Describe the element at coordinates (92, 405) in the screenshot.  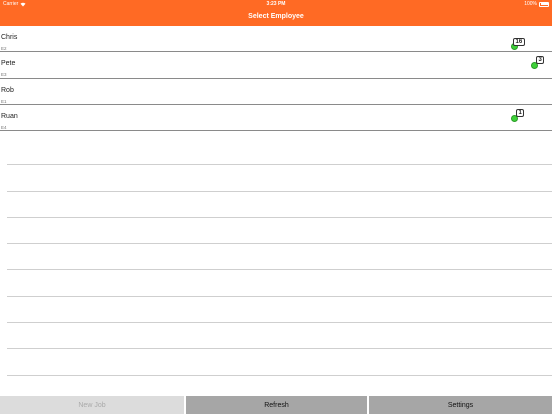
I see `new-job-button: New Job` at that location.